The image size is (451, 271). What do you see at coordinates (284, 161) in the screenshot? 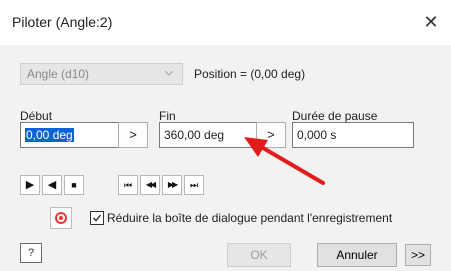
I see `annotation-arrow-icon` at bounding box center [284, 161].